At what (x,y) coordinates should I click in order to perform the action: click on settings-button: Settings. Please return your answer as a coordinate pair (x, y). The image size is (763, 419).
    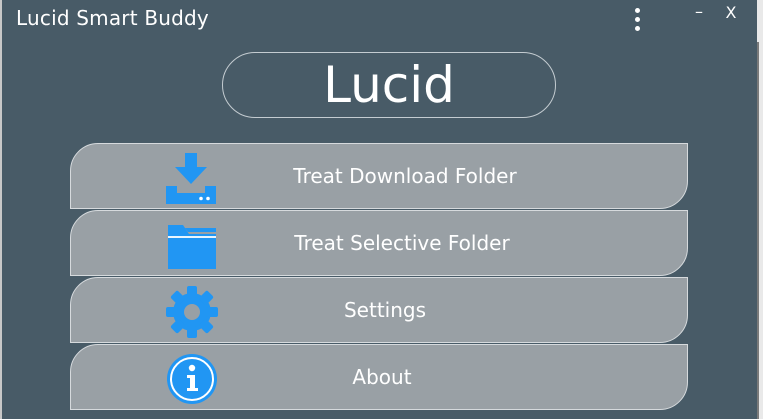
    Looking at the image, I should click on (379, 310).